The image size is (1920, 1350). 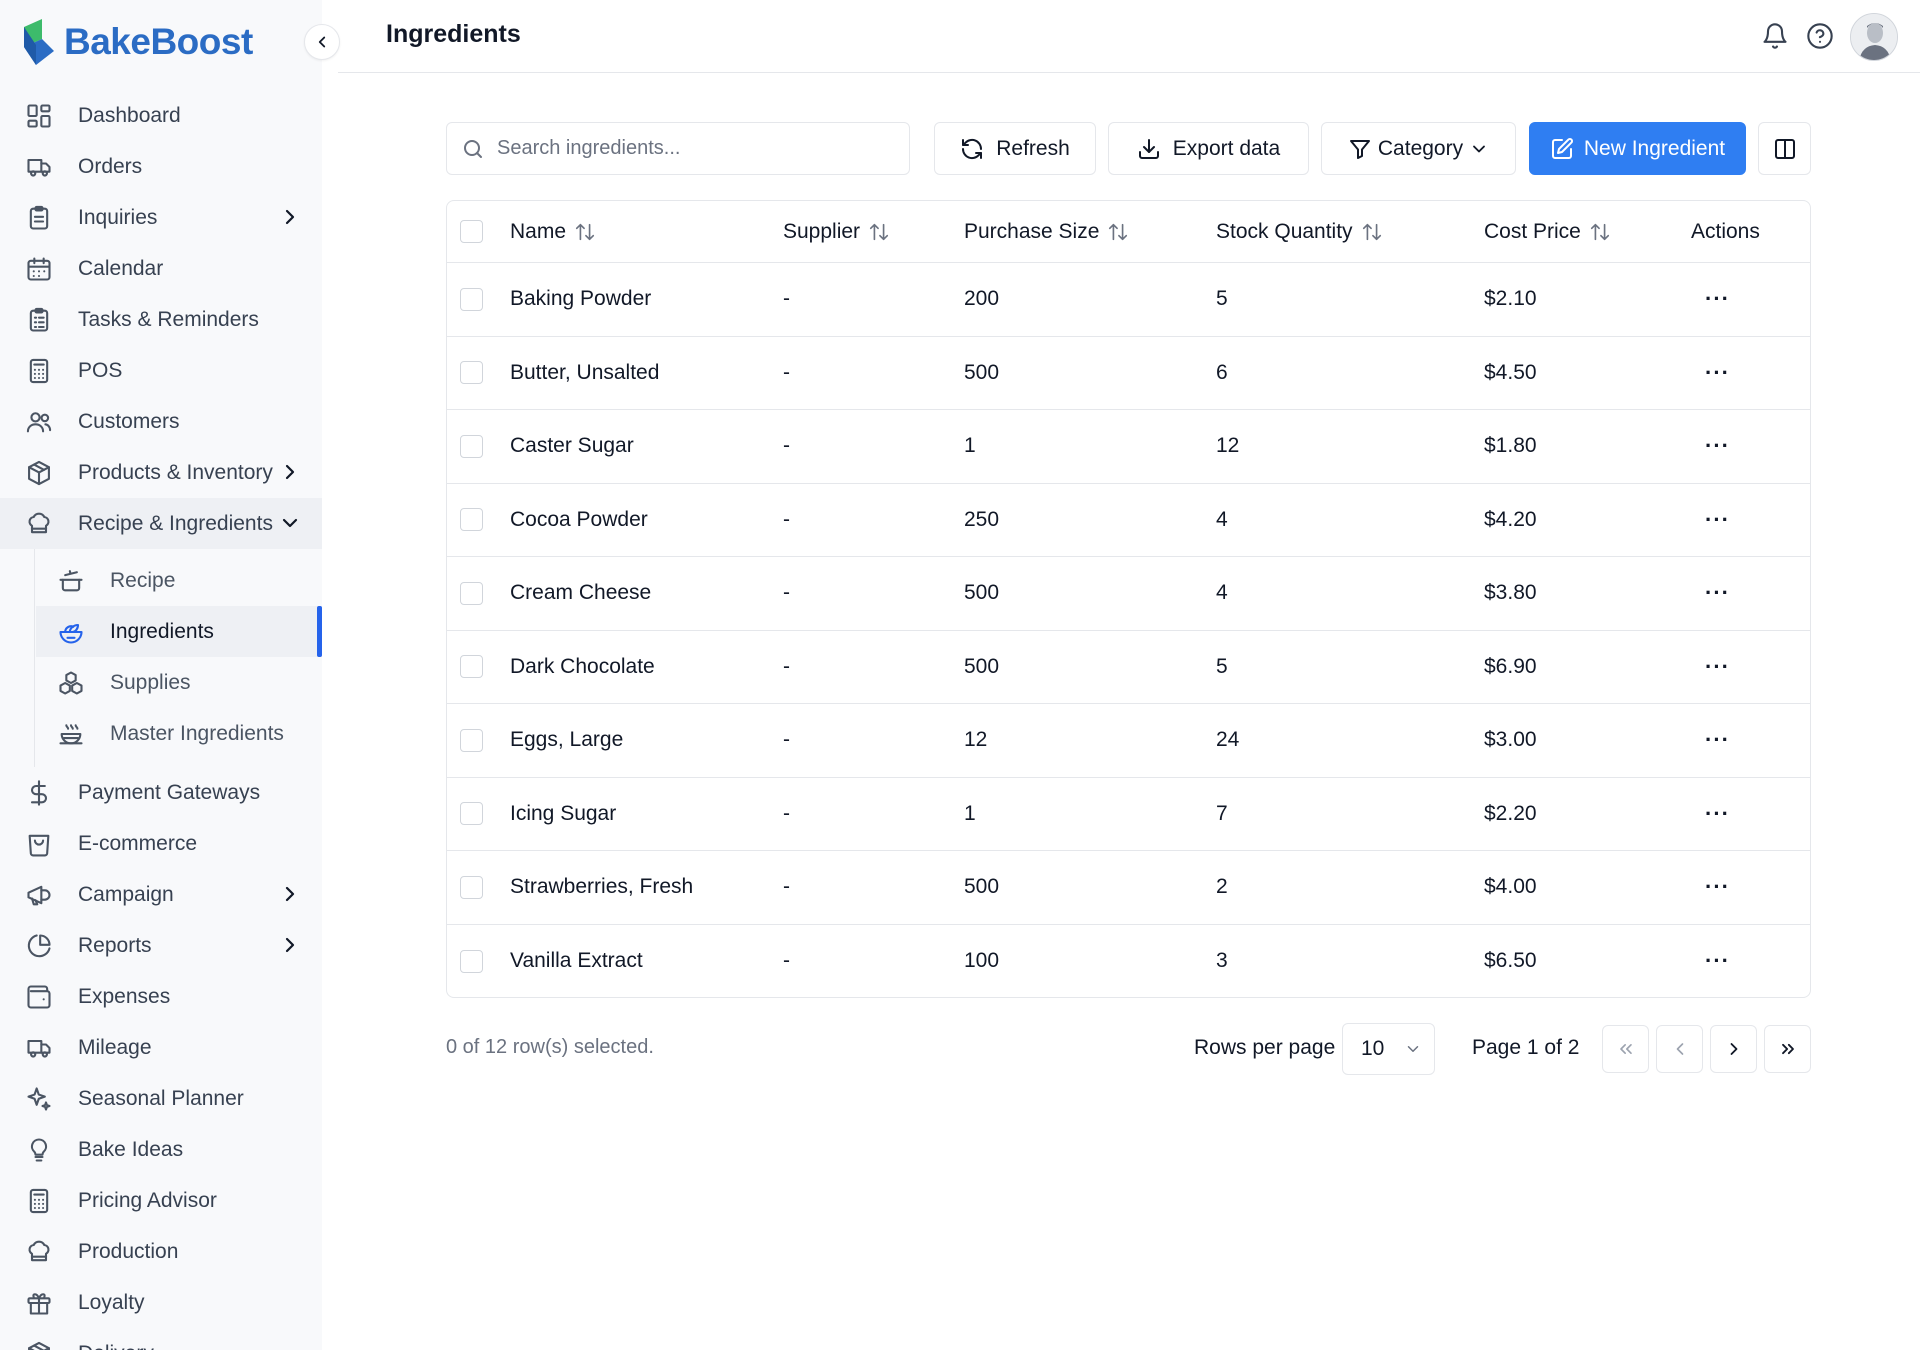 What do you see at coordinates (1128, 667) in the screenshot?
I see `table-row: Dark Chocolate - 500 5 $6.90 ···` at bounding box center [1128, 667].